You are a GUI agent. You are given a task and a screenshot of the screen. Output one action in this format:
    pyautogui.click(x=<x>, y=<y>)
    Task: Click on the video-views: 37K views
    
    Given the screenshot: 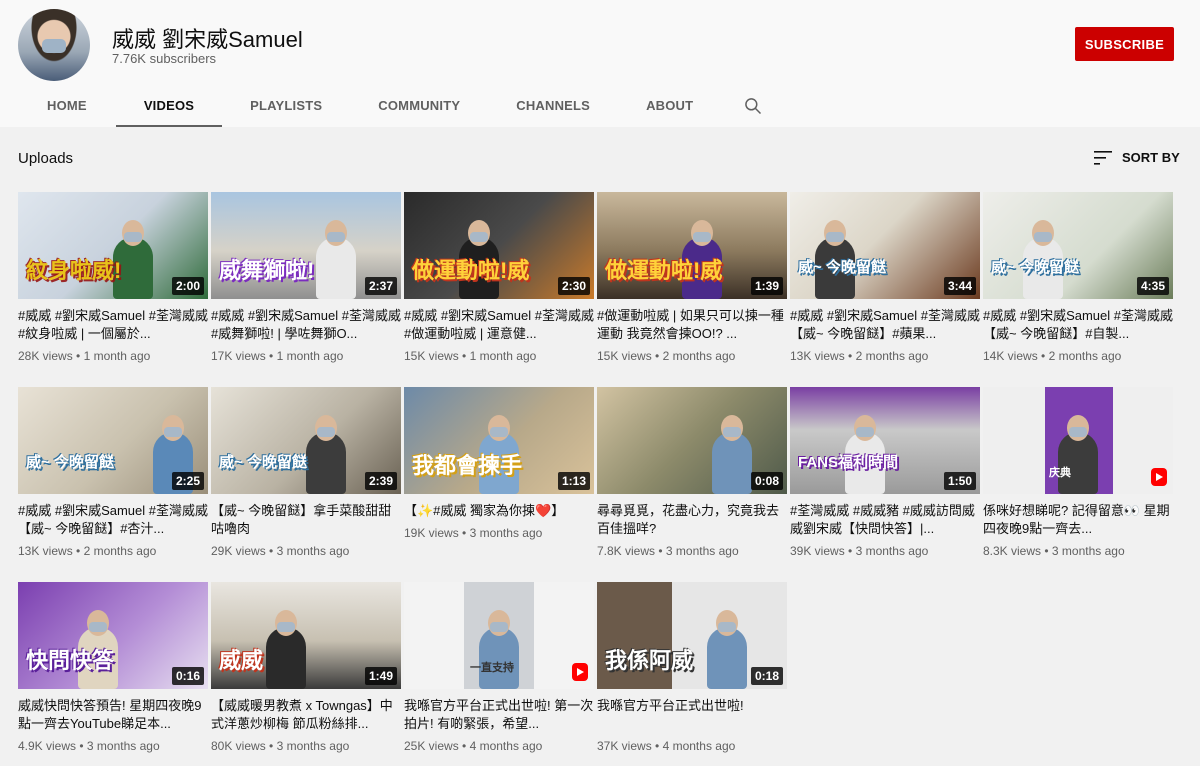 What is the action you would take?
    pyautogui.click(x=624, y=746)
    